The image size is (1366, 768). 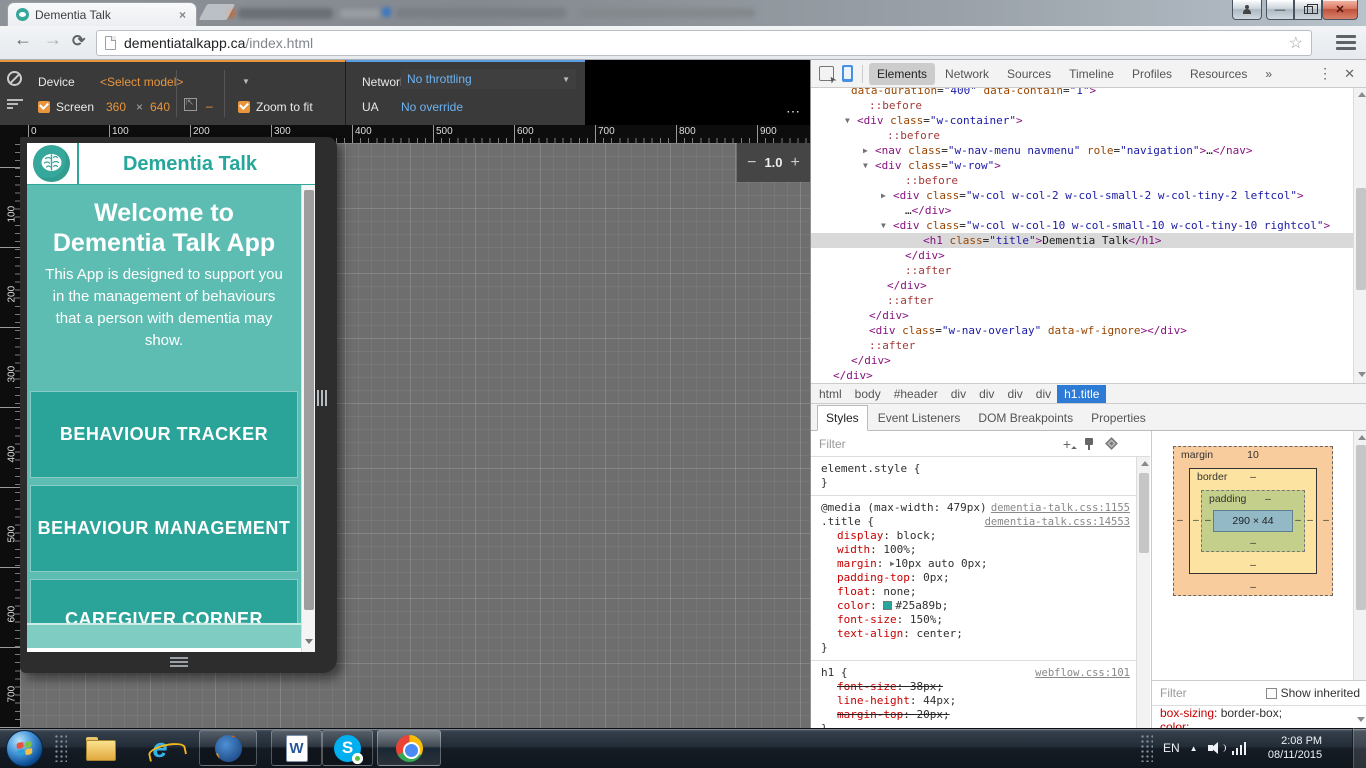 What do you see at coordinates (1253, 587) in the screenshot?
I see `margin-bottom-value: –` at bounding box center [1253, 587].